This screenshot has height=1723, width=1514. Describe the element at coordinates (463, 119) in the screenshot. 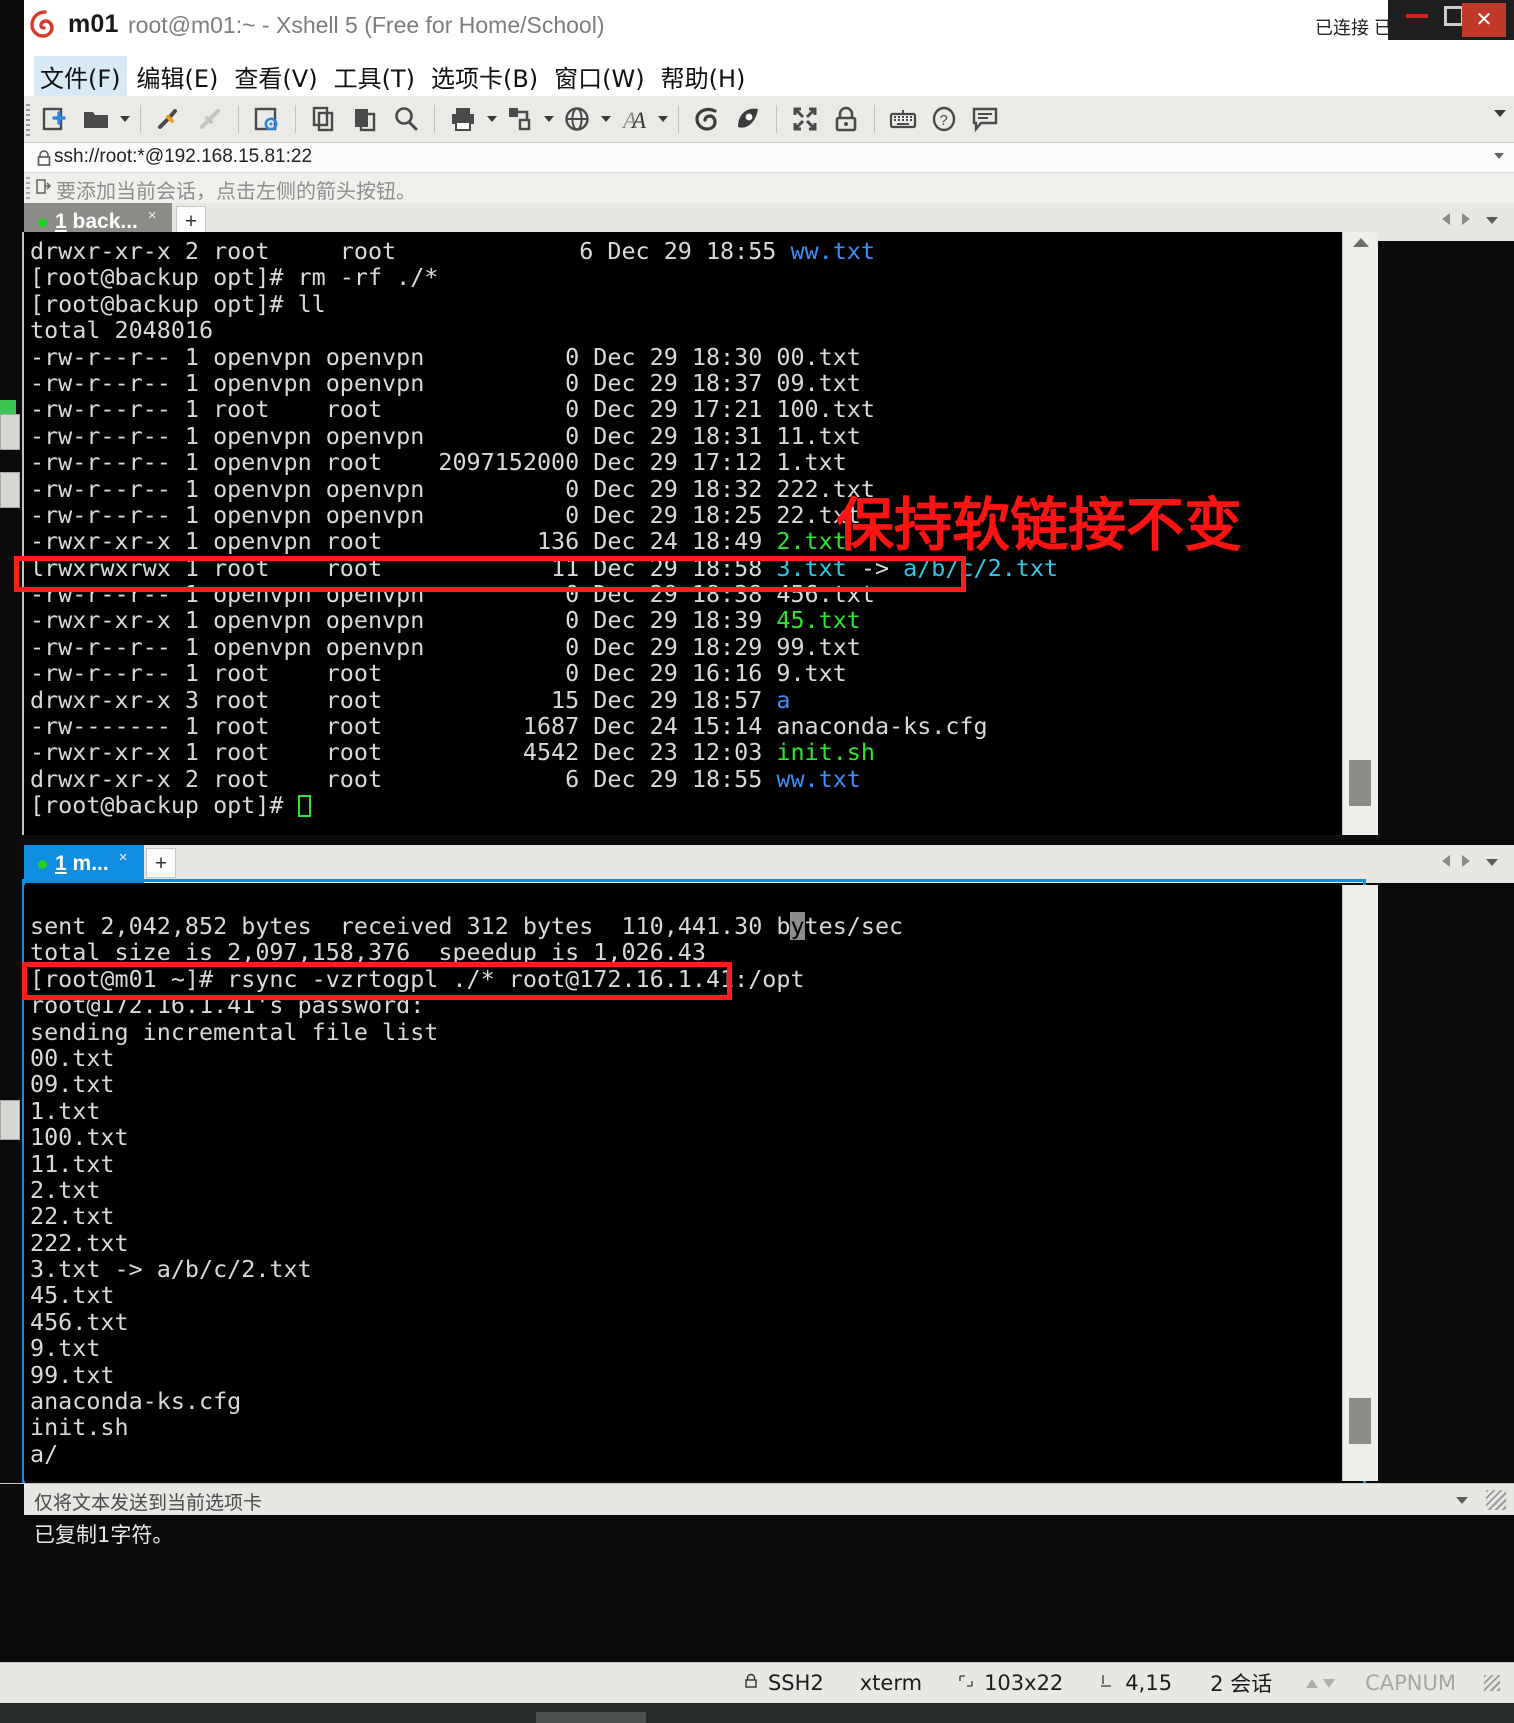

I see `print-icon` at that location.